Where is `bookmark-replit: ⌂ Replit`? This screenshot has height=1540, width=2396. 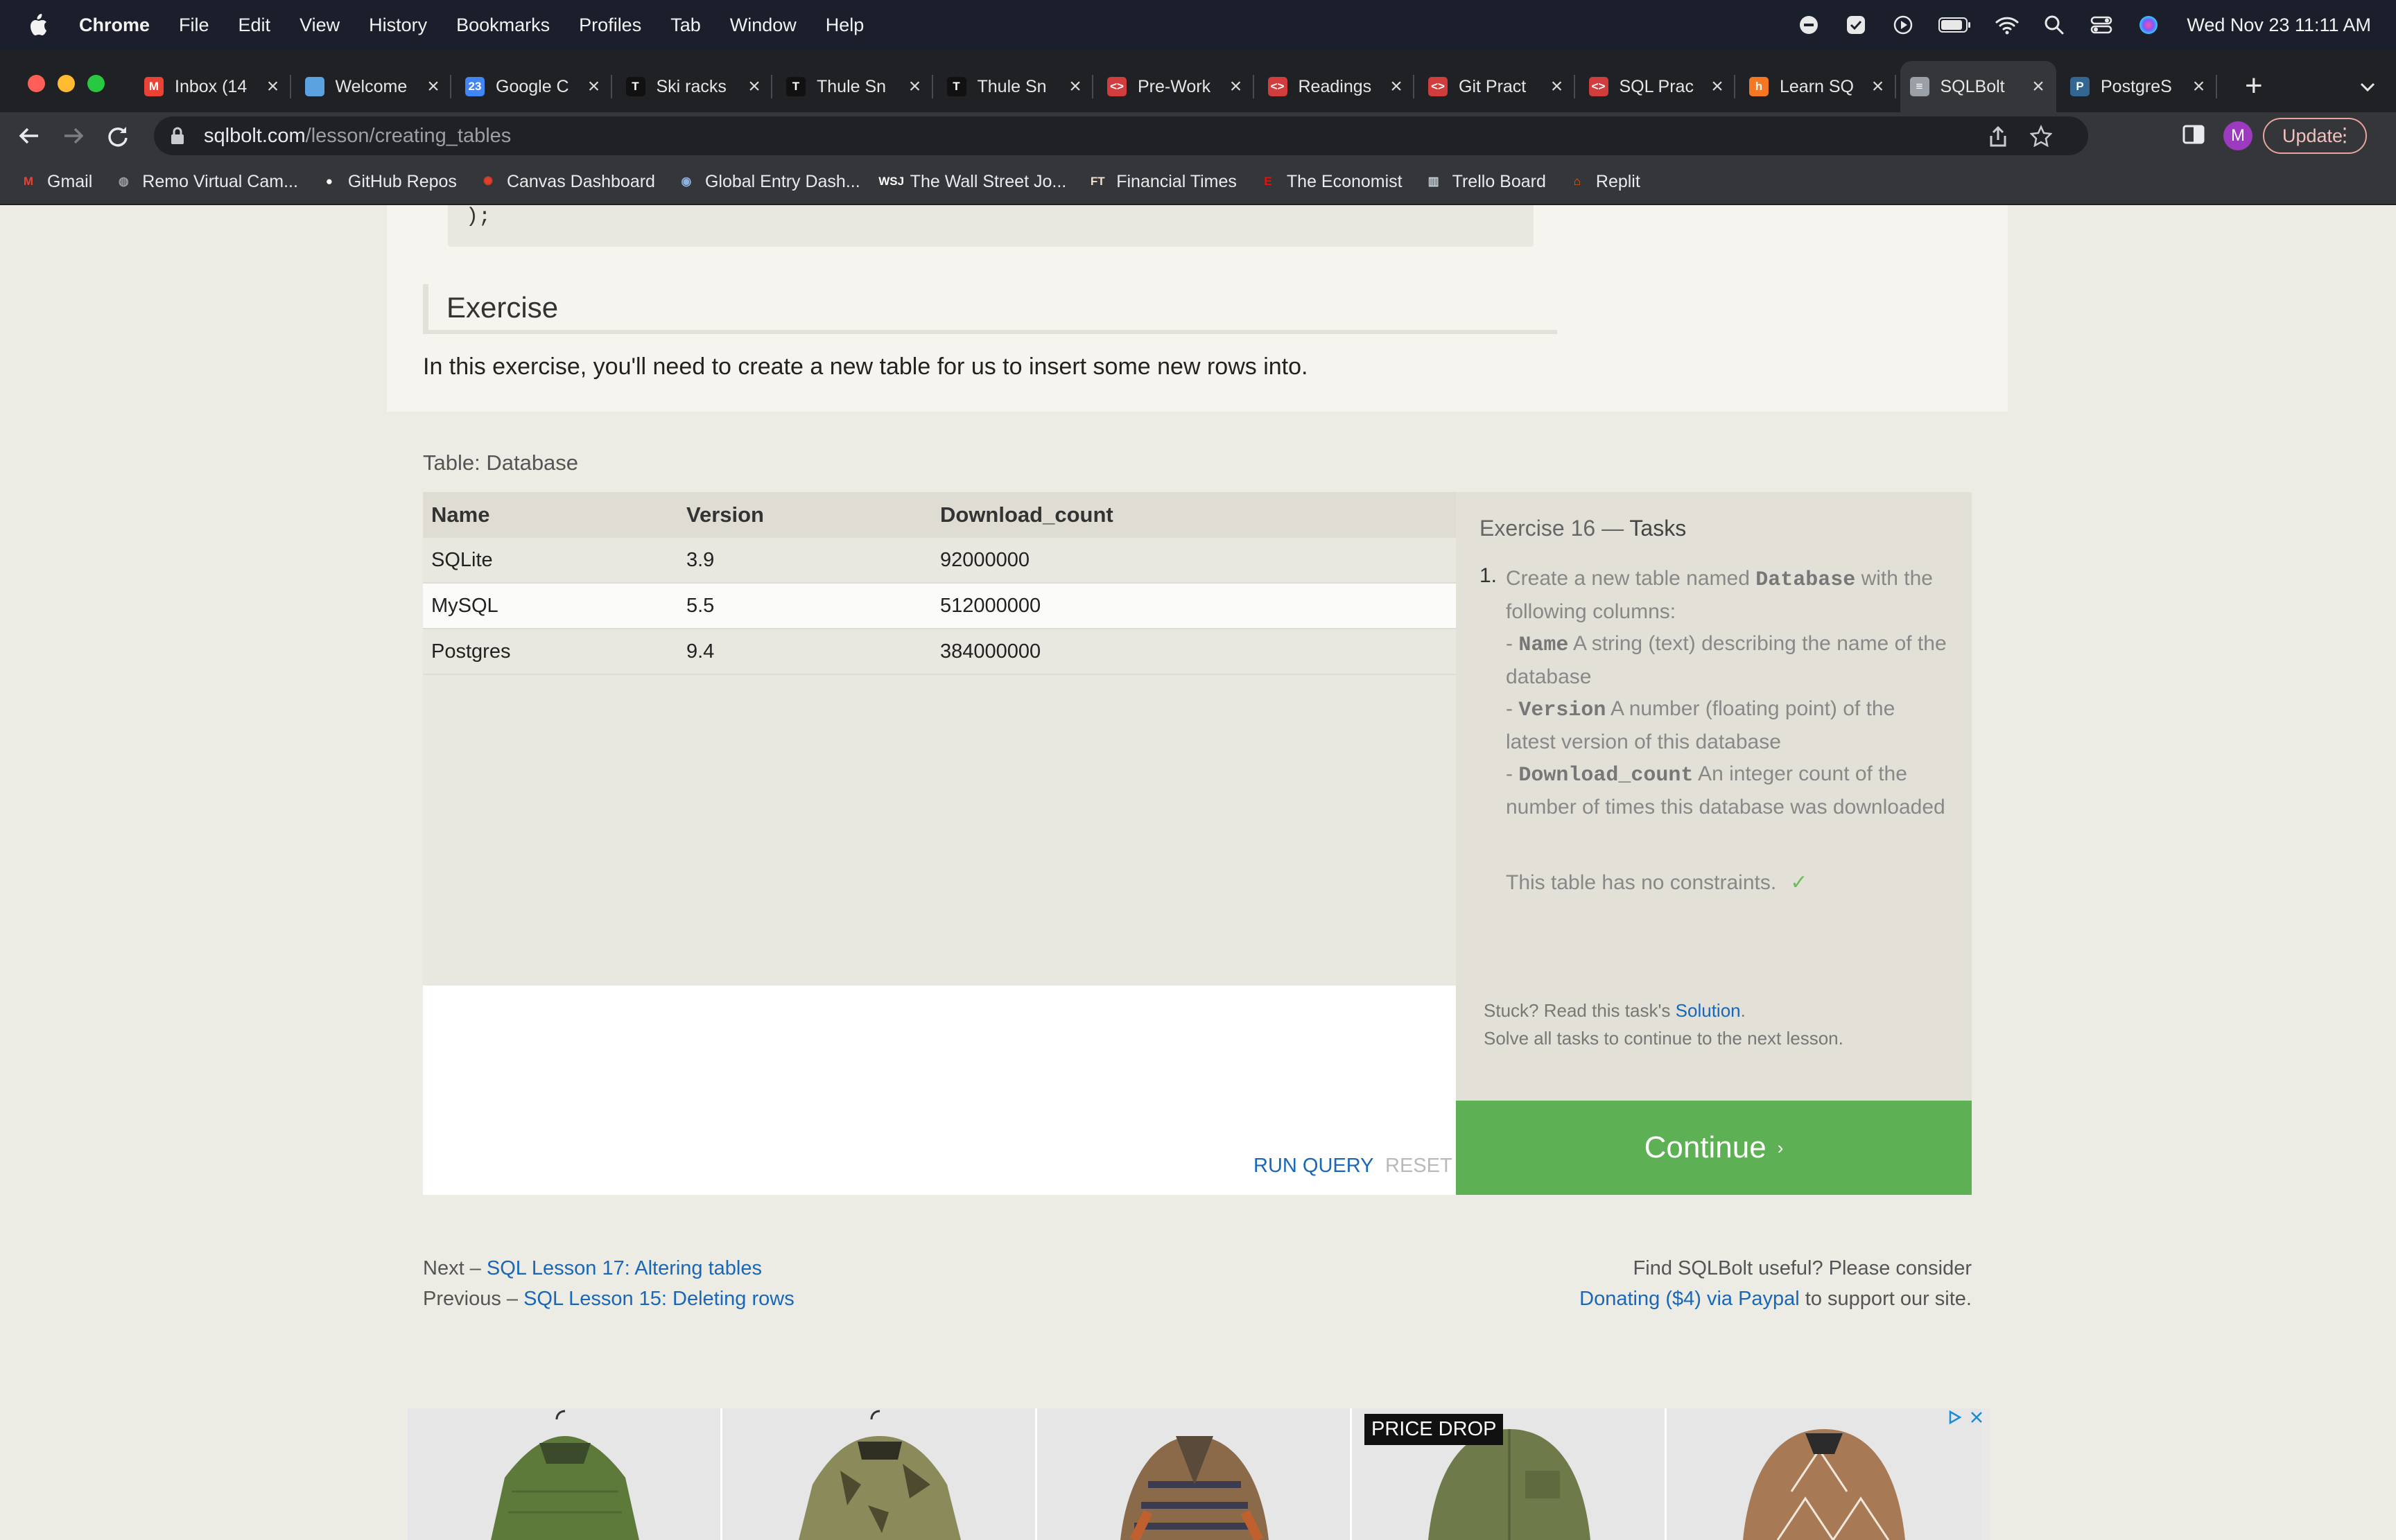
bookmark-replit: ⌂ Replit is located at coordinates (1604, 181).